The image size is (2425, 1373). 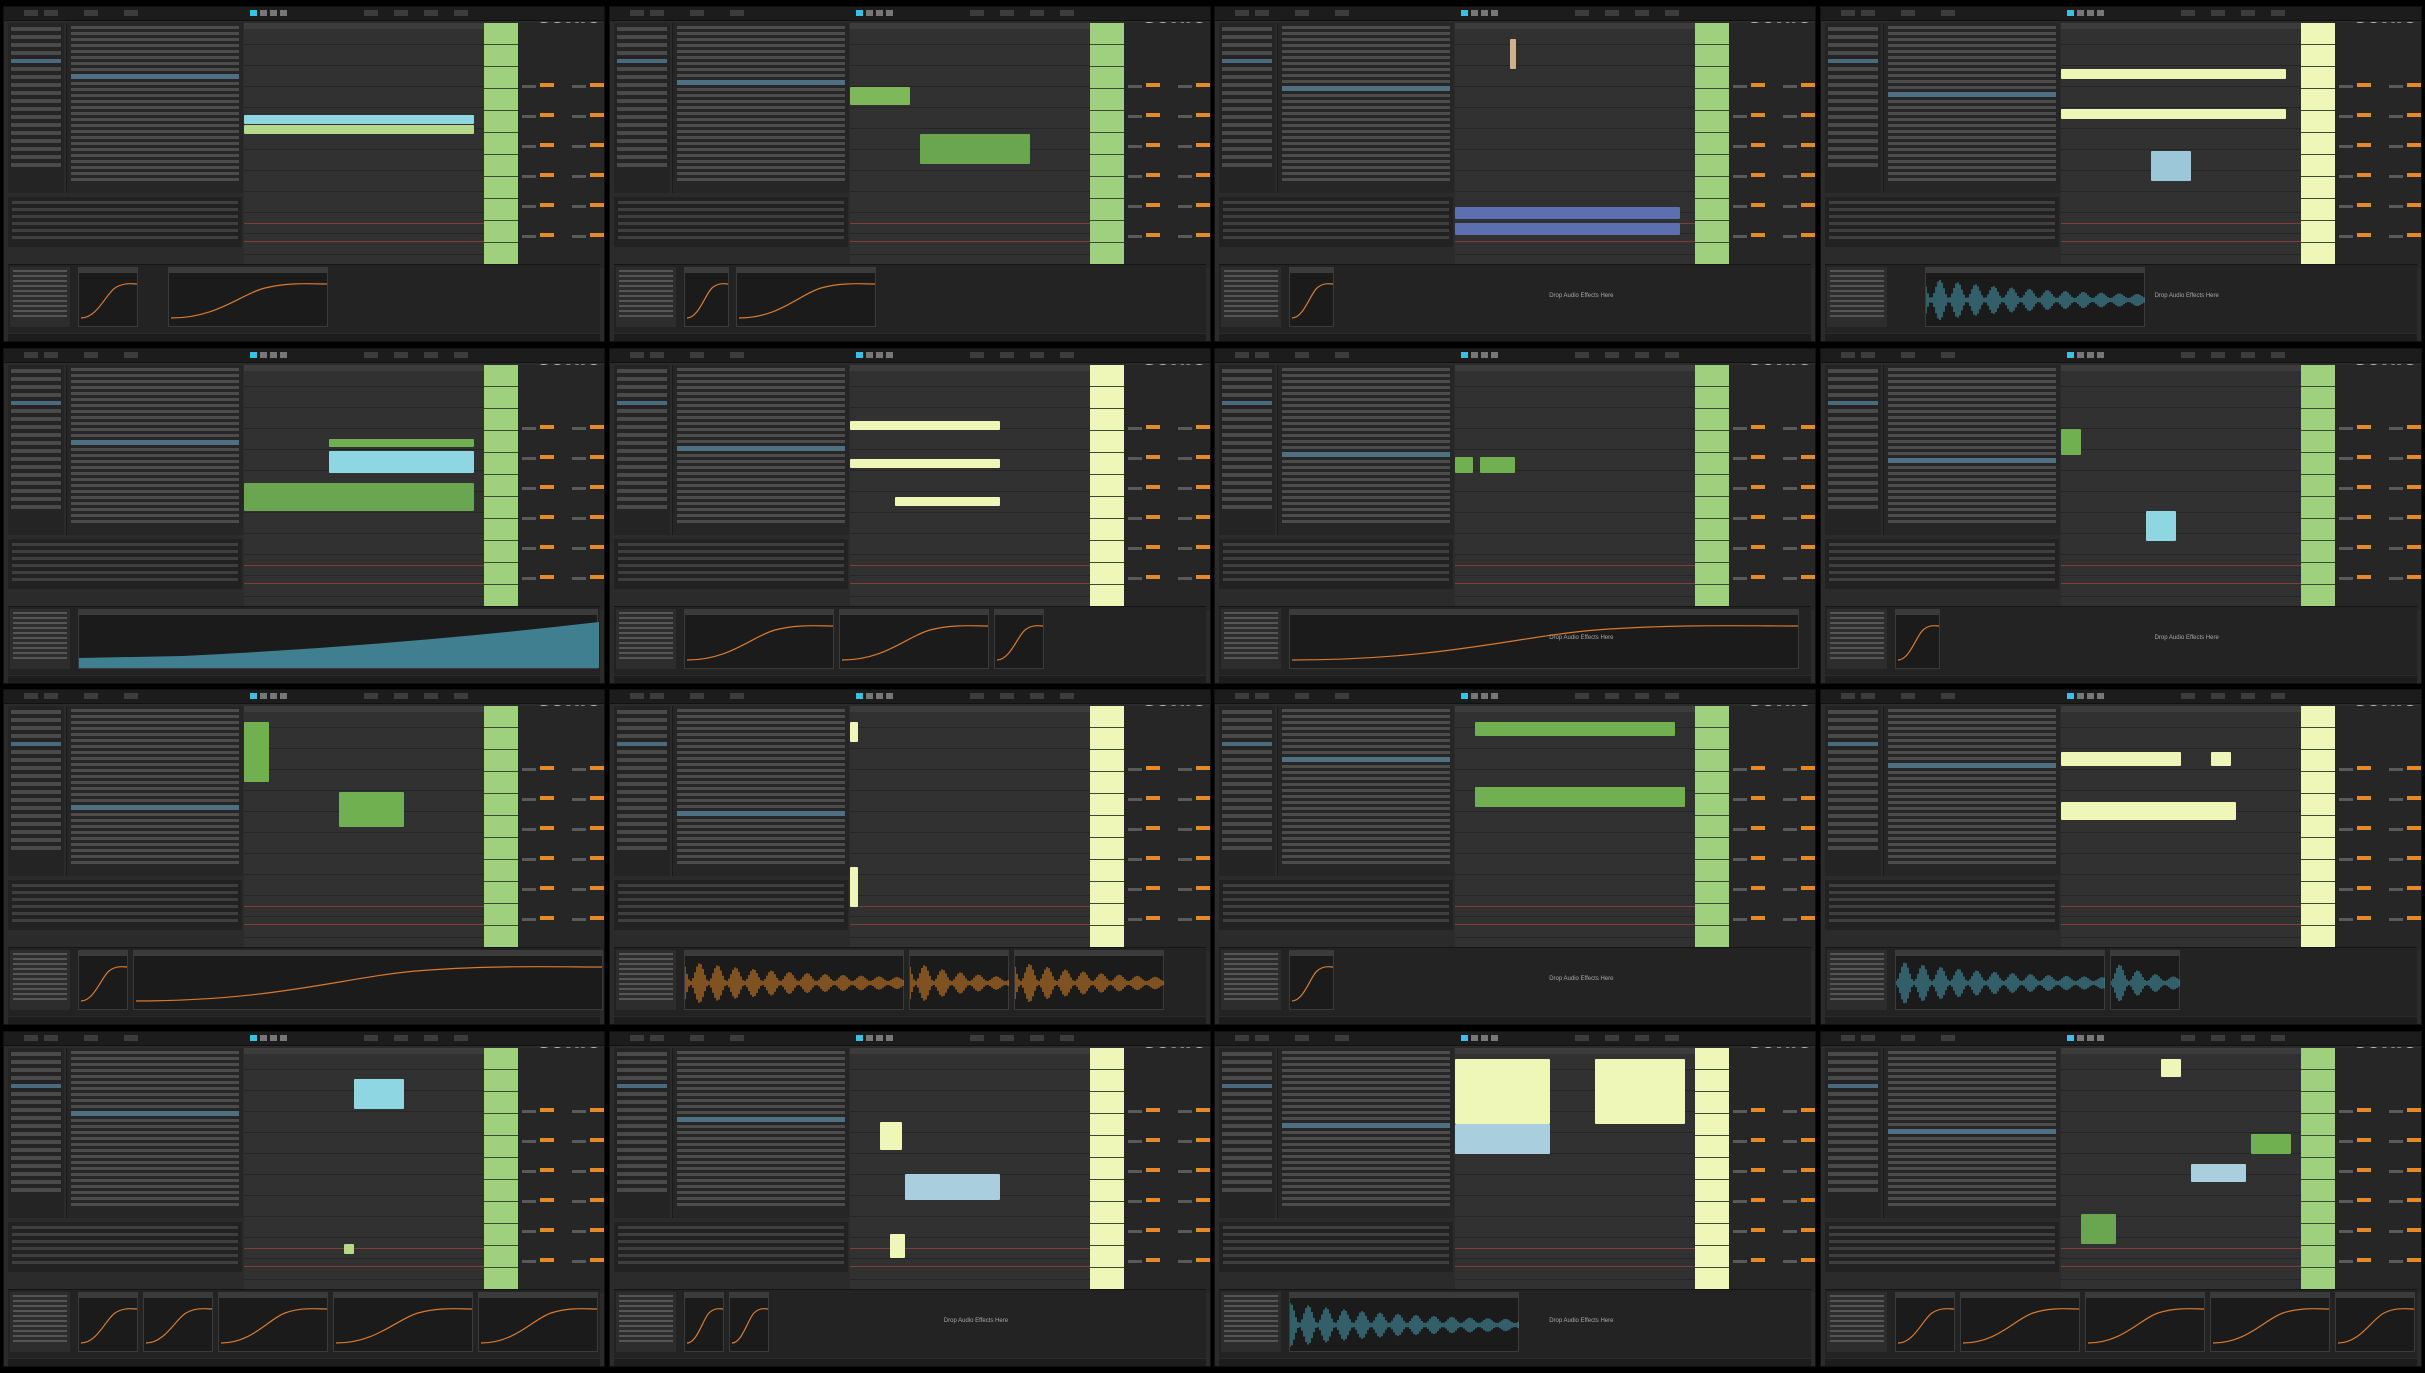 I want to click on transport-controls, so click(x=269, y=696).